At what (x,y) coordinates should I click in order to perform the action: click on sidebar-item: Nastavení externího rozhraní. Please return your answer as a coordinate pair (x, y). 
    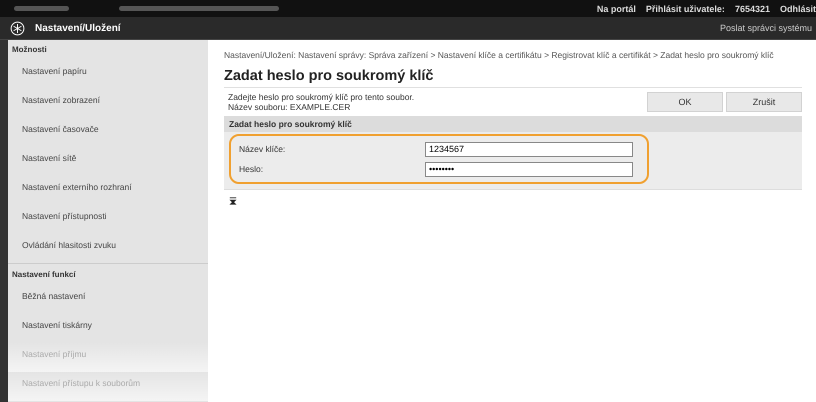
    Looking at the image, I should click on (108, 190).